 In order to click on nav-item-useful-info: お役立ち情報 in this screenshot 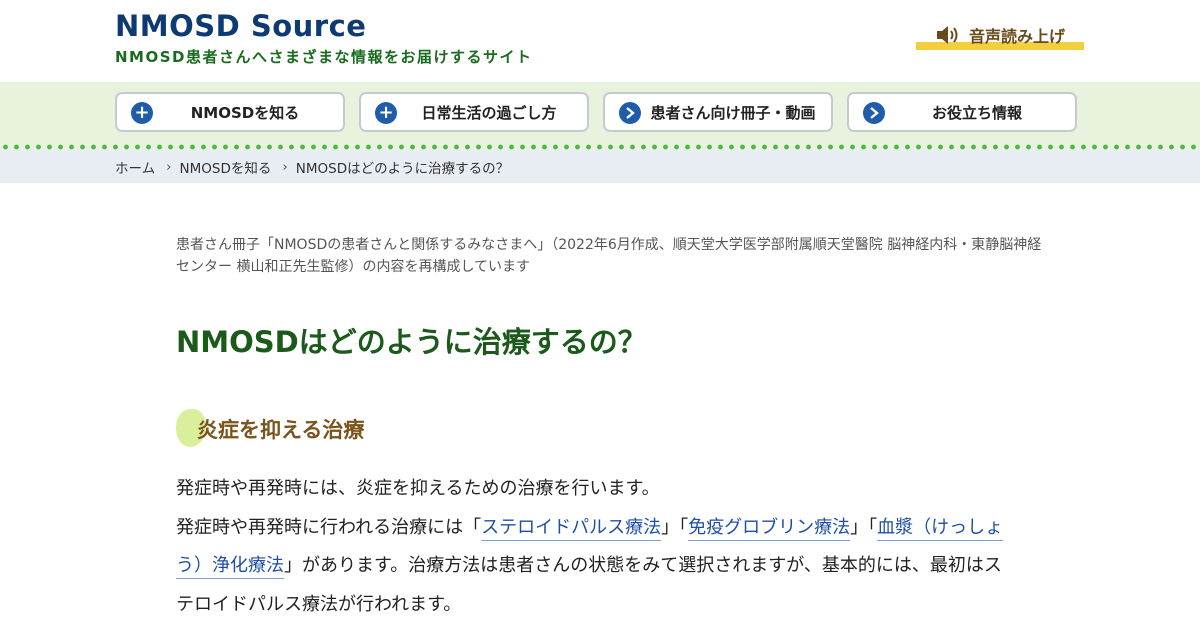, I will do `click(962, 112)`.